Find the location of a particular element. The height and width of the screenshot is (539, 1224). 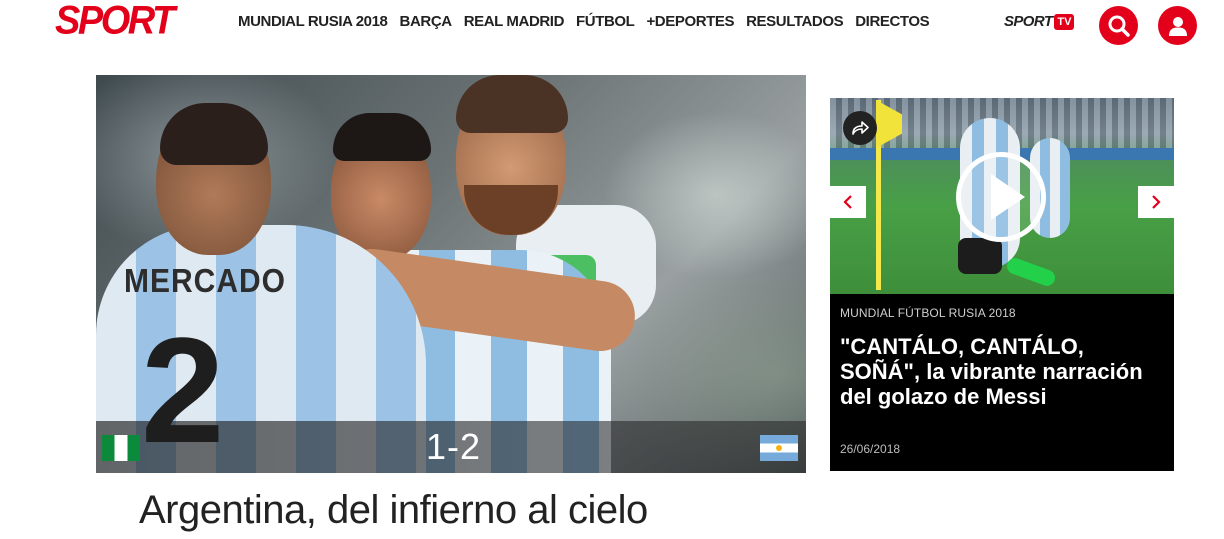

match-score: 1-2 is located at coordinates (454, 446).